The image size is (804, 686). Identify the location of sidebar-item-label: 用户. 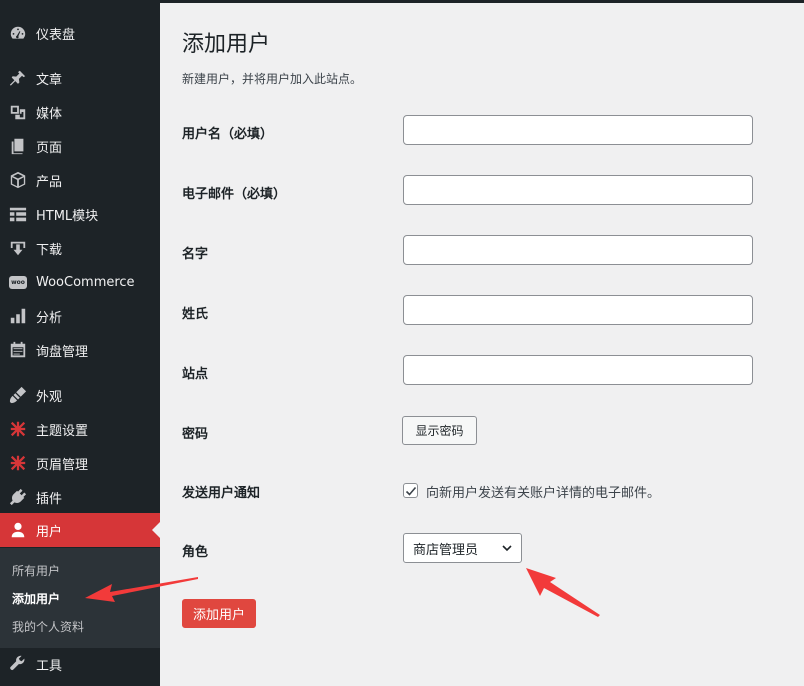
(49, 532).